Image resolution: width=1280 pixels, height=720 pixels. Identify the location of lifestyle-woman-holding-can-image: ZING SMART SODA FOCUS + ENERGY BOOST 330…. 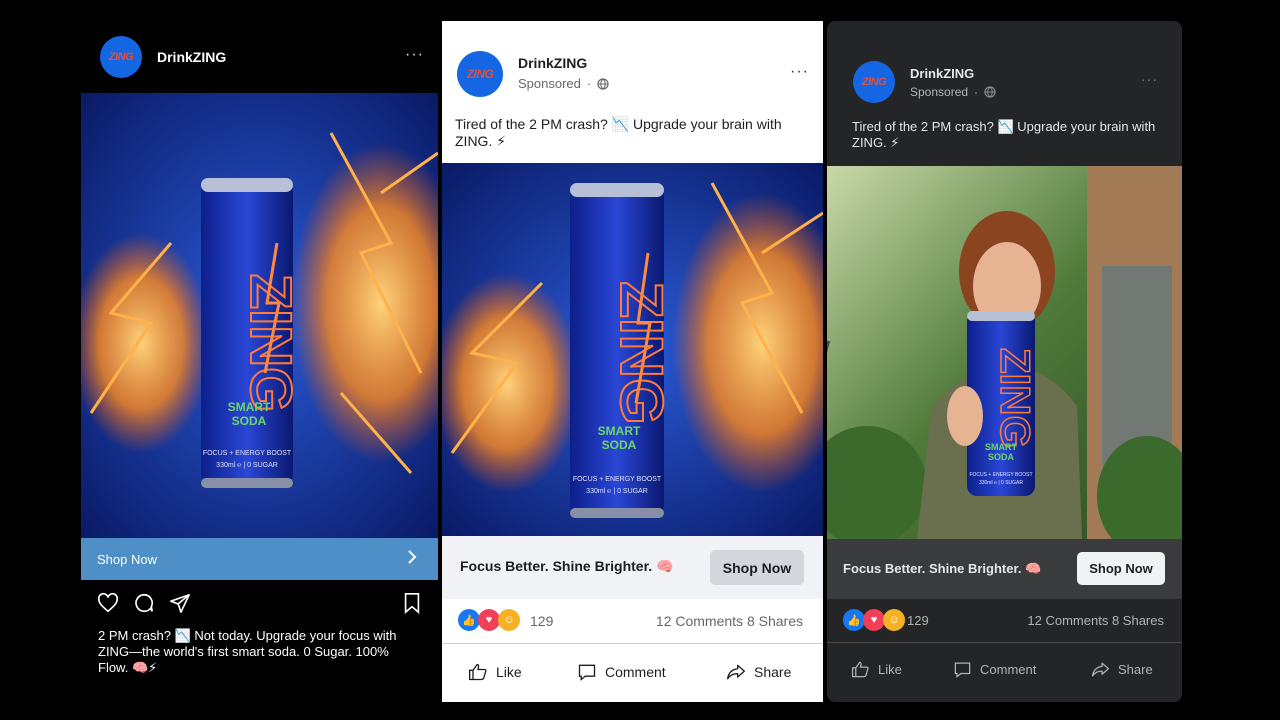
(1004, 352).